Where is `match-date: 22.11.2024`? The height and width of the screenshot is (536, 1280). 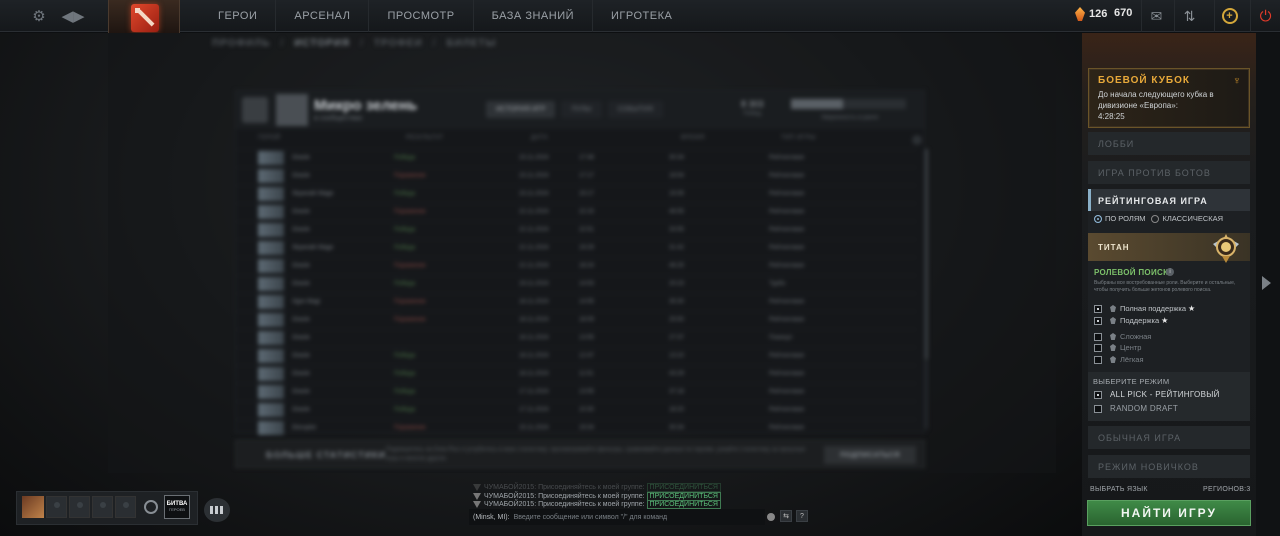 match-date: 22.11.2024 is located at coordinates (534, 248).